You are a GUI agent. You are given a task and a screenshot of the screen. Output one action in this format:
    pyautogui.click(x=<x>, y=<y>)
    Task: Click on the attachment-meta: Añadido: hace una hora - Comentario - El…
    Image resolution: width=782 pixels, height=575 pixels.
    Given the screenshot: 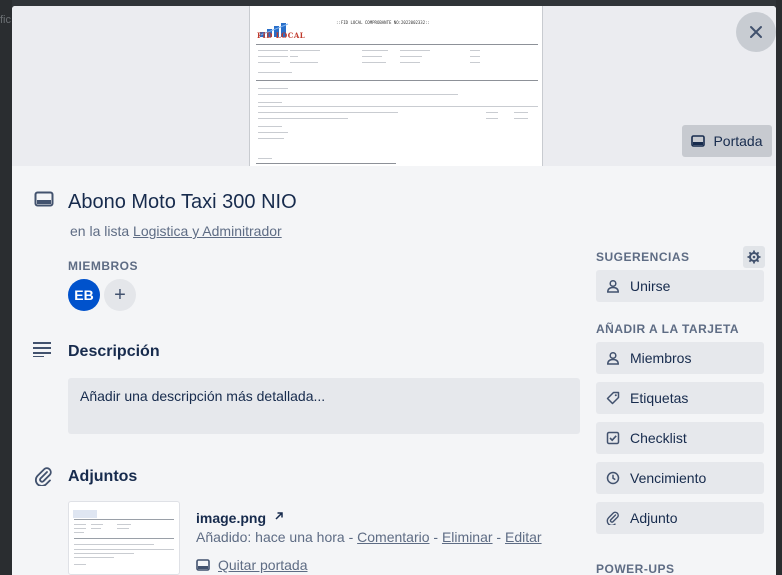 What is the action you would take?
    pyautogui.click(x=369, y=537)
    